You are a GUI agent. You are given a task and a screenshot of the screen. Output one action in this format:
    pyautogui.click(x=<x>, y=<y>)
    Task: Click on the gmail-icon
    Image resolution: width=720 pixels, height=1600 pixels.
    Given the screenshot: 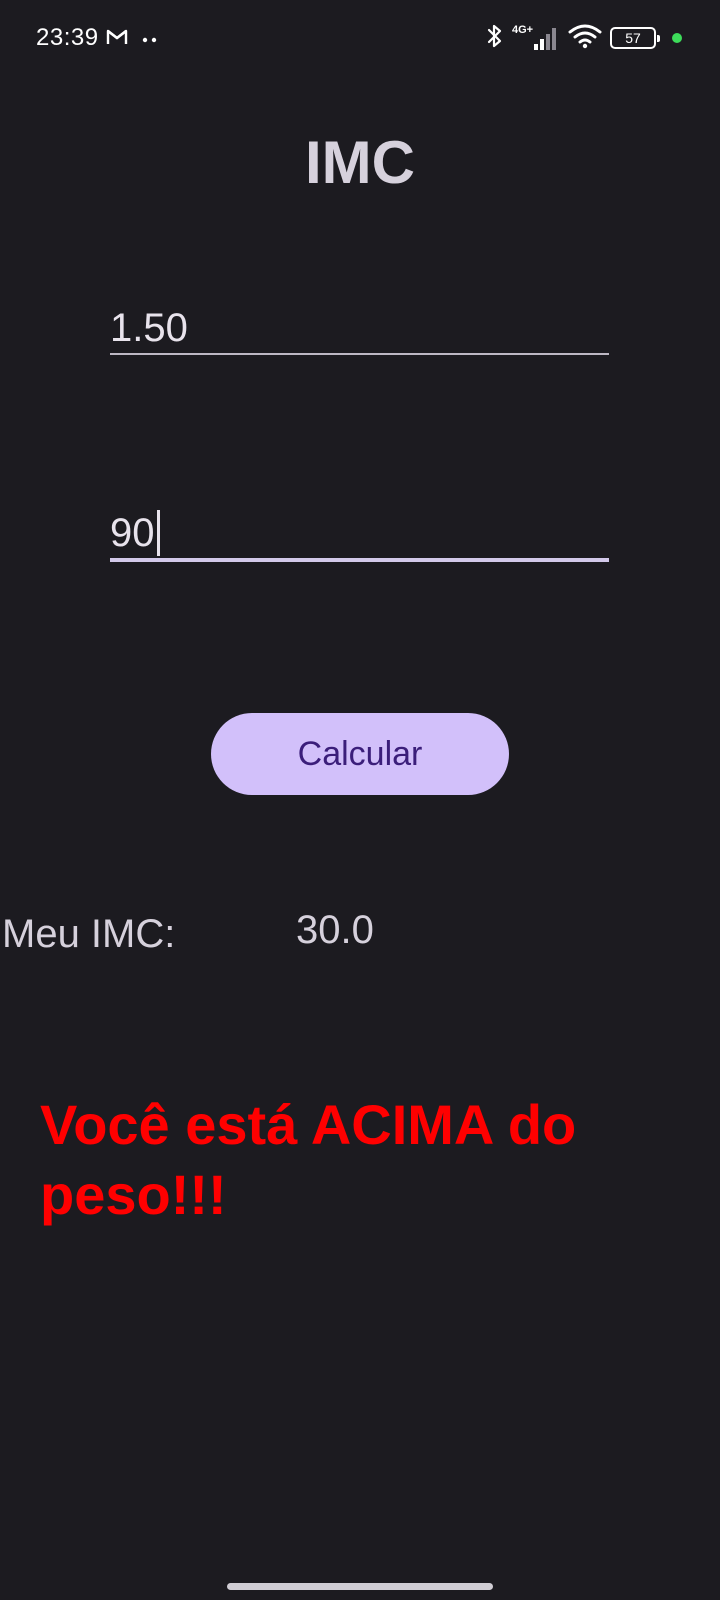 What is the action you would take?
    pyautogui.click(x=117, y=39)
    